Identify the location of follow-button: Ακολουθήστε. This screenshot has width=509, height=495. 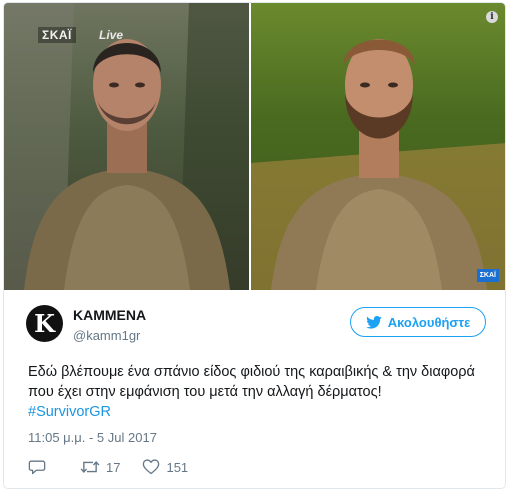
(418, 322).